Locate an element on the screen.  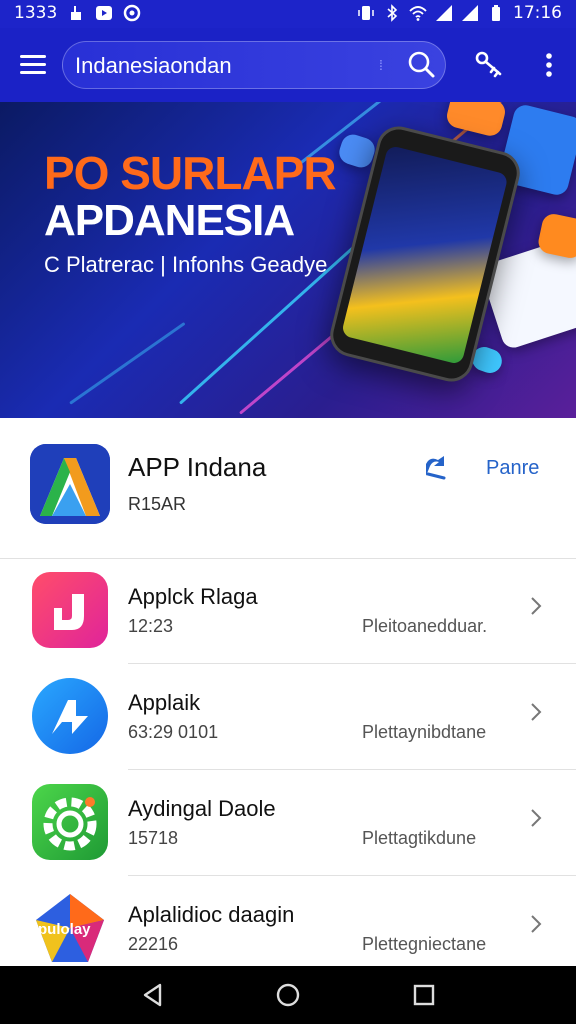
more-options-icon is located at coordinates (549, 65).